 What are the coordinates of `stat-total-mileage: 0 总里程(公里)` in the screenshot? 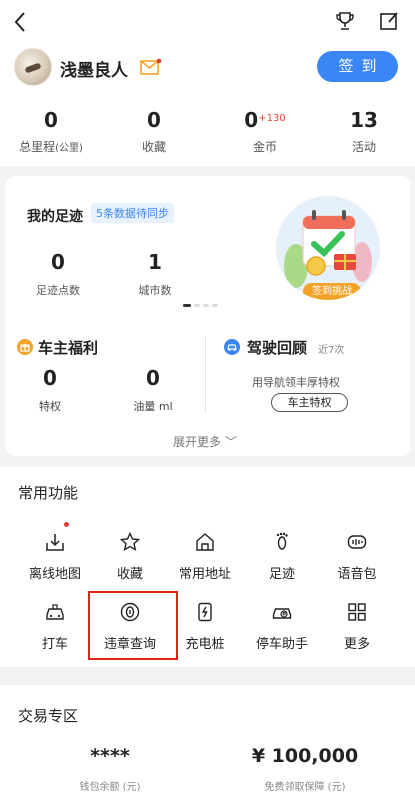 It's located at (51, 131).